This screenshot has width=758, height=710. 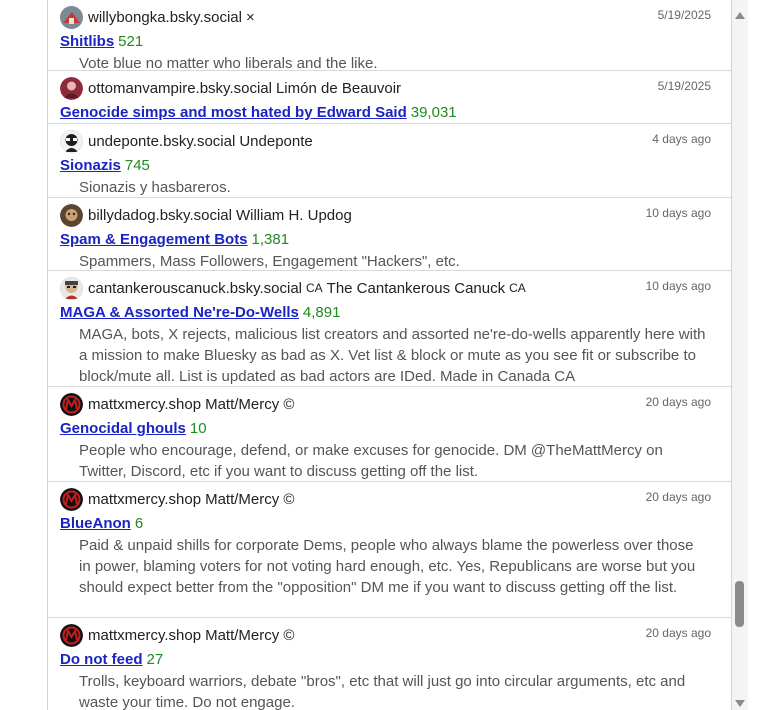 I want to click on scrollbar-thumb, so click(x=739, y=604).